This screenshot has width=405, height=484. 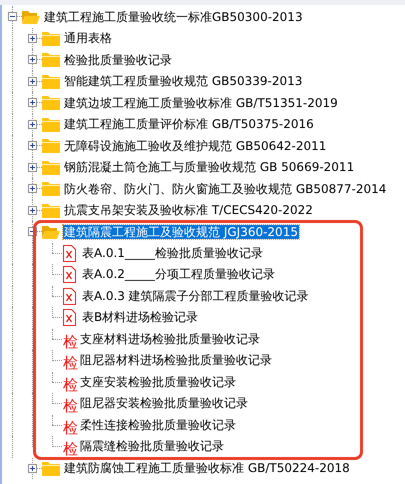 I want to click on tree-item-label: 表A.0.1_____检验批质量验收记录, so click(x=172, y=253).